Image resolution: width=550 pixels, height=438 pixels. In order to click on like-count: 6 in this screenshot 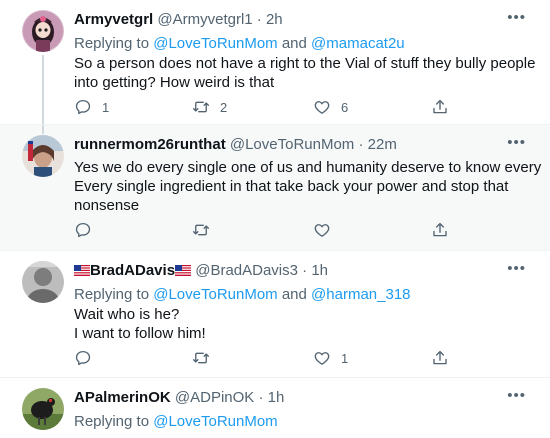, I will do `click(345, 107)`.